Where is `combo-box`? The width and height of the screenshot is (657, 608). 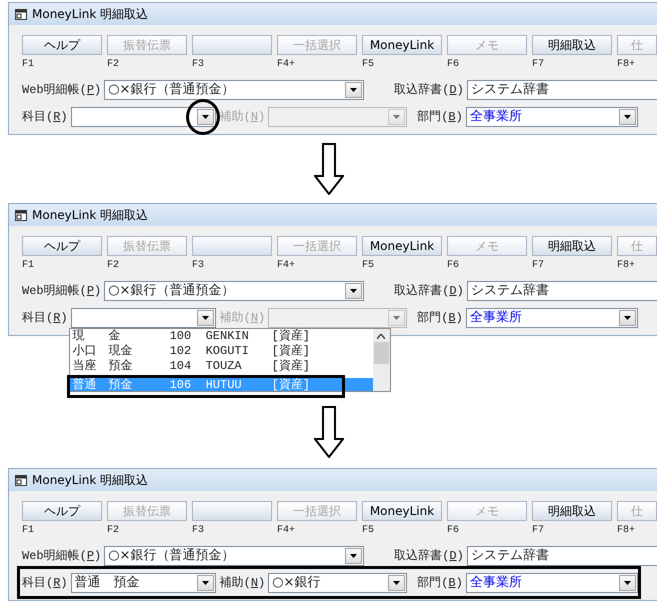 combo-box is located at coordinates (143, 117).